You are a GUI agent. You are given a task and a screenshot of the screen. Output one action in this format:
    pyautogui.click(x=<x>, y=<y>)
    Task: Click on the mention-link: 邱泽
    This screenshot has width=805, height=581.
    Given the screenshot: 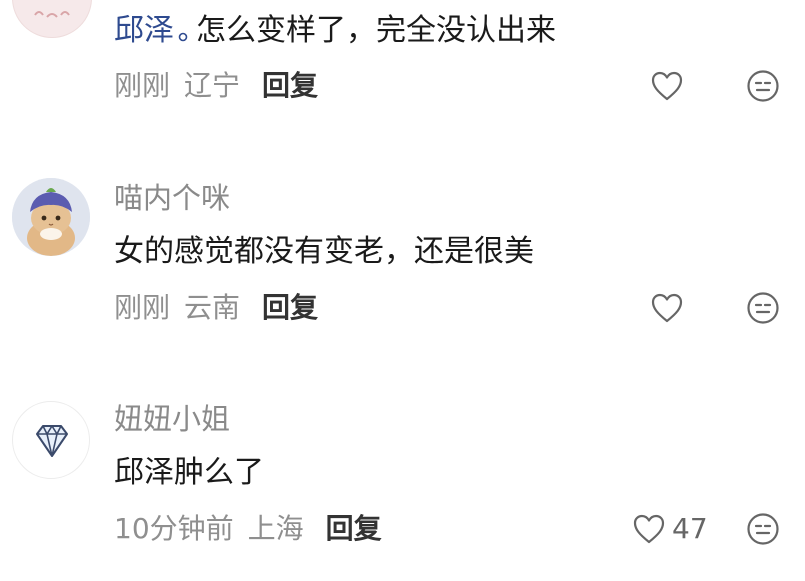 What is the action you would take?
    pyautogui.click(x=144, y=30)
    